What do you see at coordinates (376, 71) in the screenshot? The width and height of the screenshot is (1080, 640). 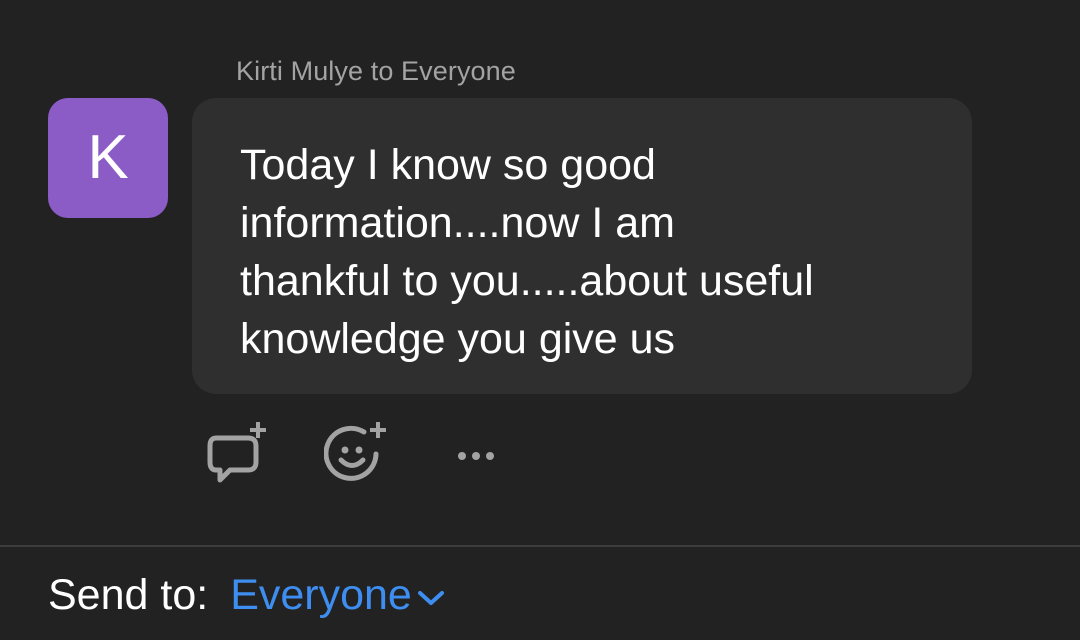 I see `sender-line: Kirti Mulye to Everyone` at bounding box center [376, 71].